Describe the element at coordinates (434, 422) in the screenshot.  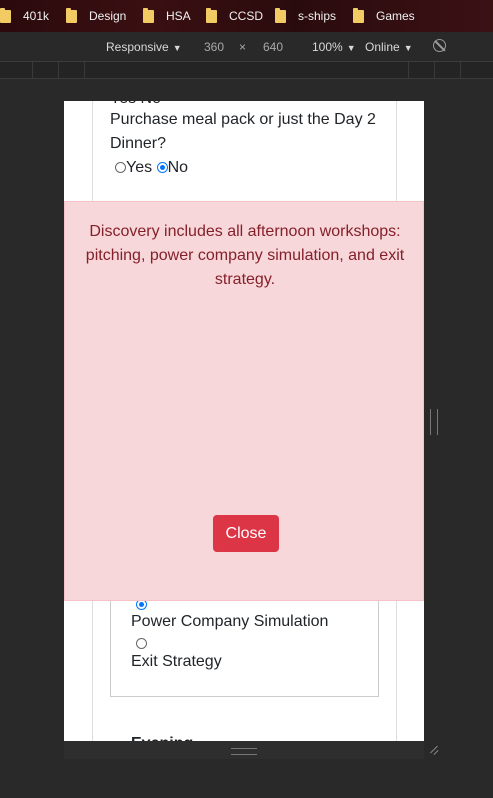
I see `right-resize-handle` at that location.